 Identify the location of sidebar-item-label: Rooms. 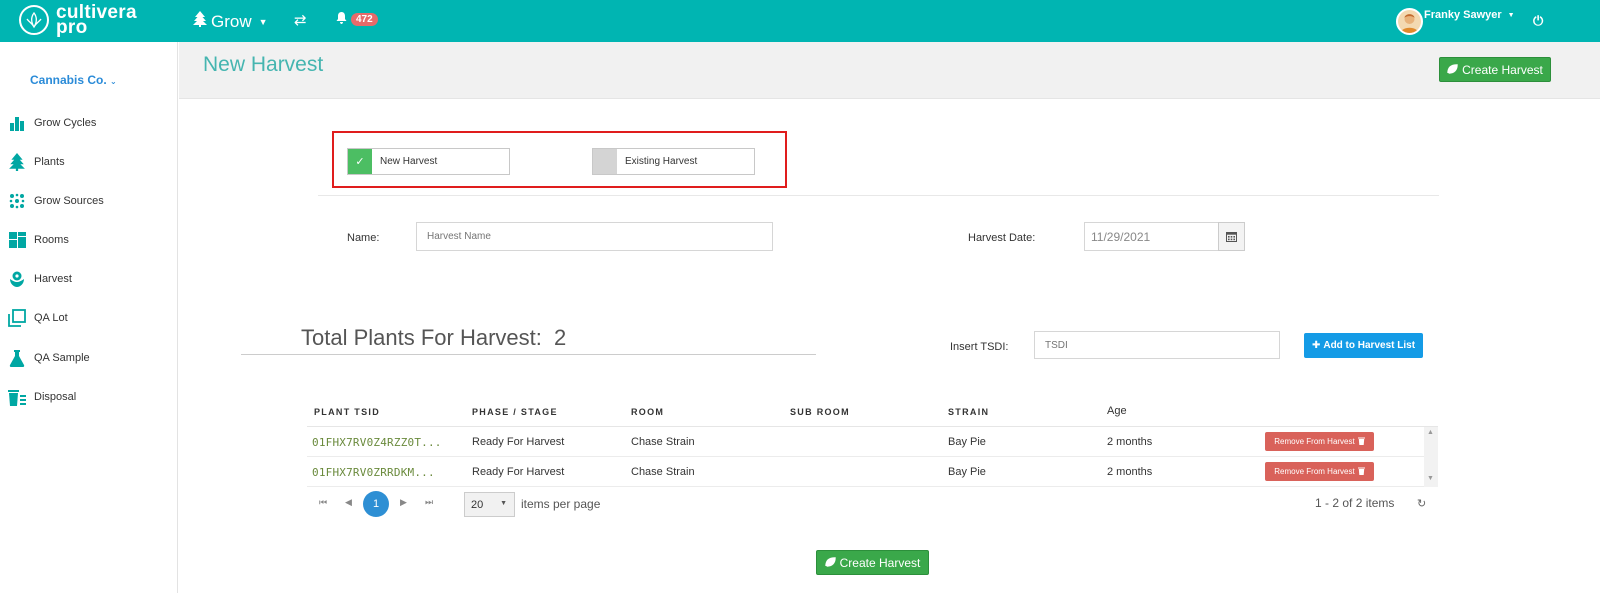
(51, 240).